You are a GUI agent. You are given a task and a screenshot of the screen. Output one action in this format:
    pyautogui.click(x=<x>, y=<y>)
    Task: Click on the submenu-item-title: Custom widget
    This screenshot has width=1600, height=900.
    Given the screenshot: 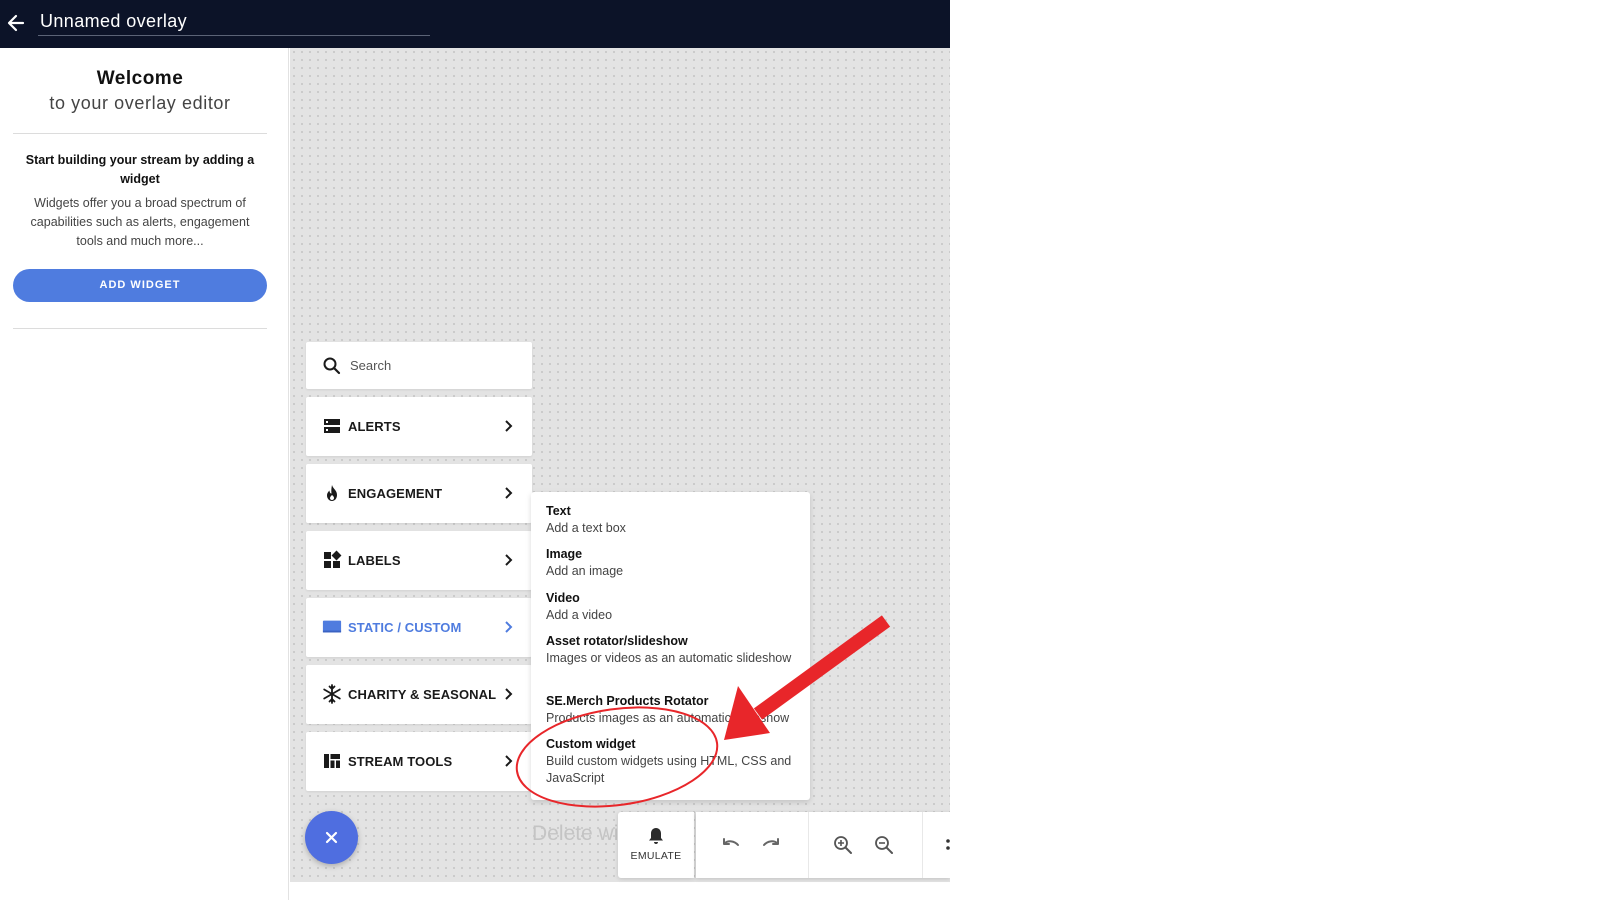 What is the action you would take?
    pyautogui.click(x=591, y=744)
    